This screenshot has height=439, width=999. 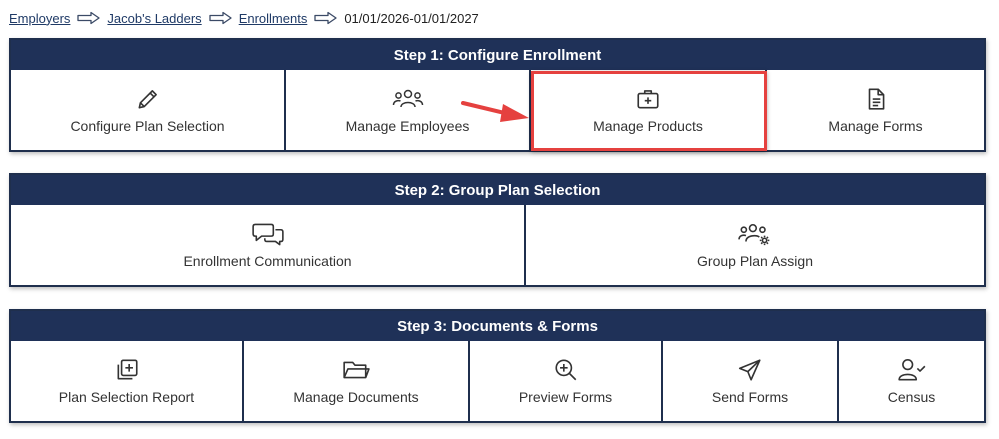 What do you see at coordinates (566, 381) in the screenshot?
I see `preview-forms-tile: Preview Forms` at bounding box center [566, 381].